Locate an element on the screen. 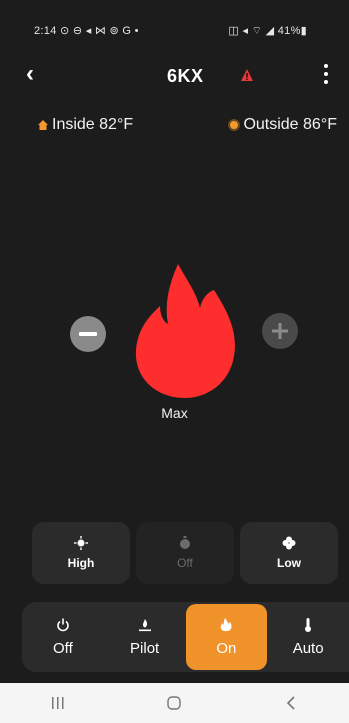 The height and width of the screenshot is (723, 349). mode-pilot-button: Pilot is located at coordinates (145, 637).